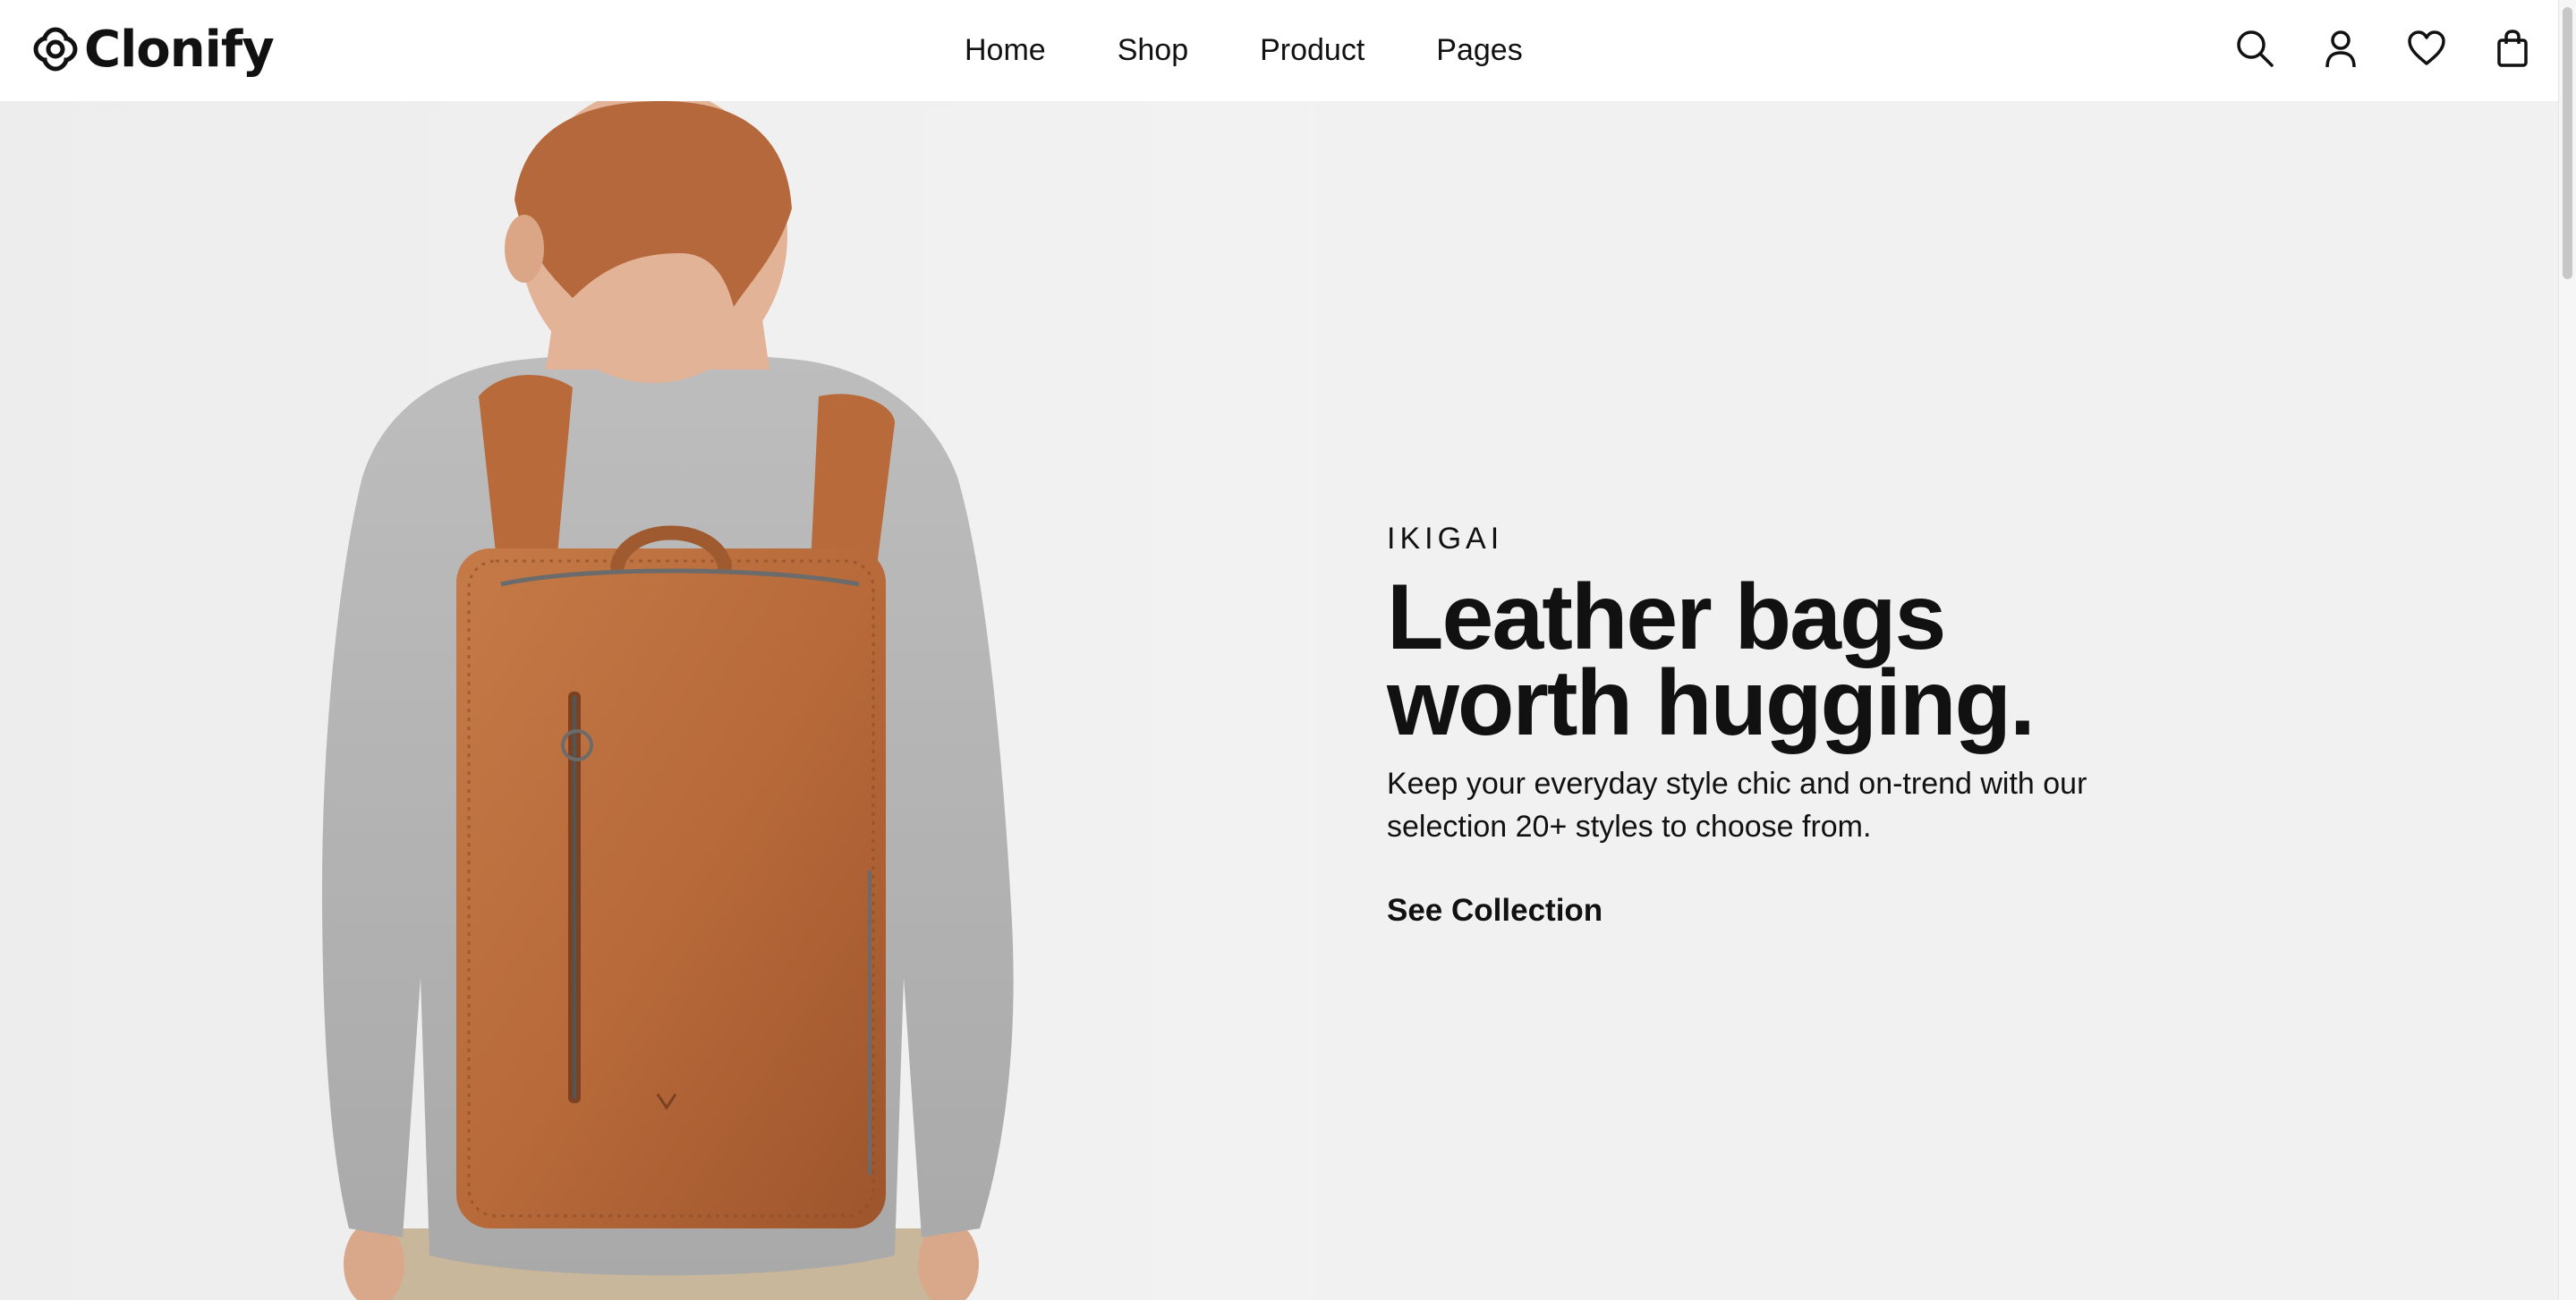  What do you see at coordinates (1153, 51) in the screenshot?
I see `nav-shop: Shop` at bounding box center [1153, 51].